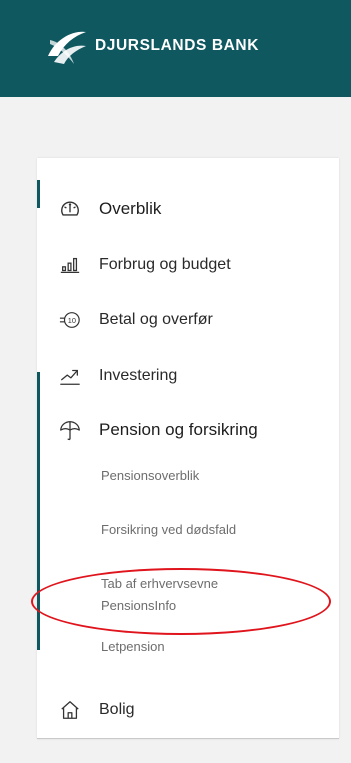 The image size is (351, 763). I want to click on bank-name: DJURSLANDS BANK, so click(177, 45).